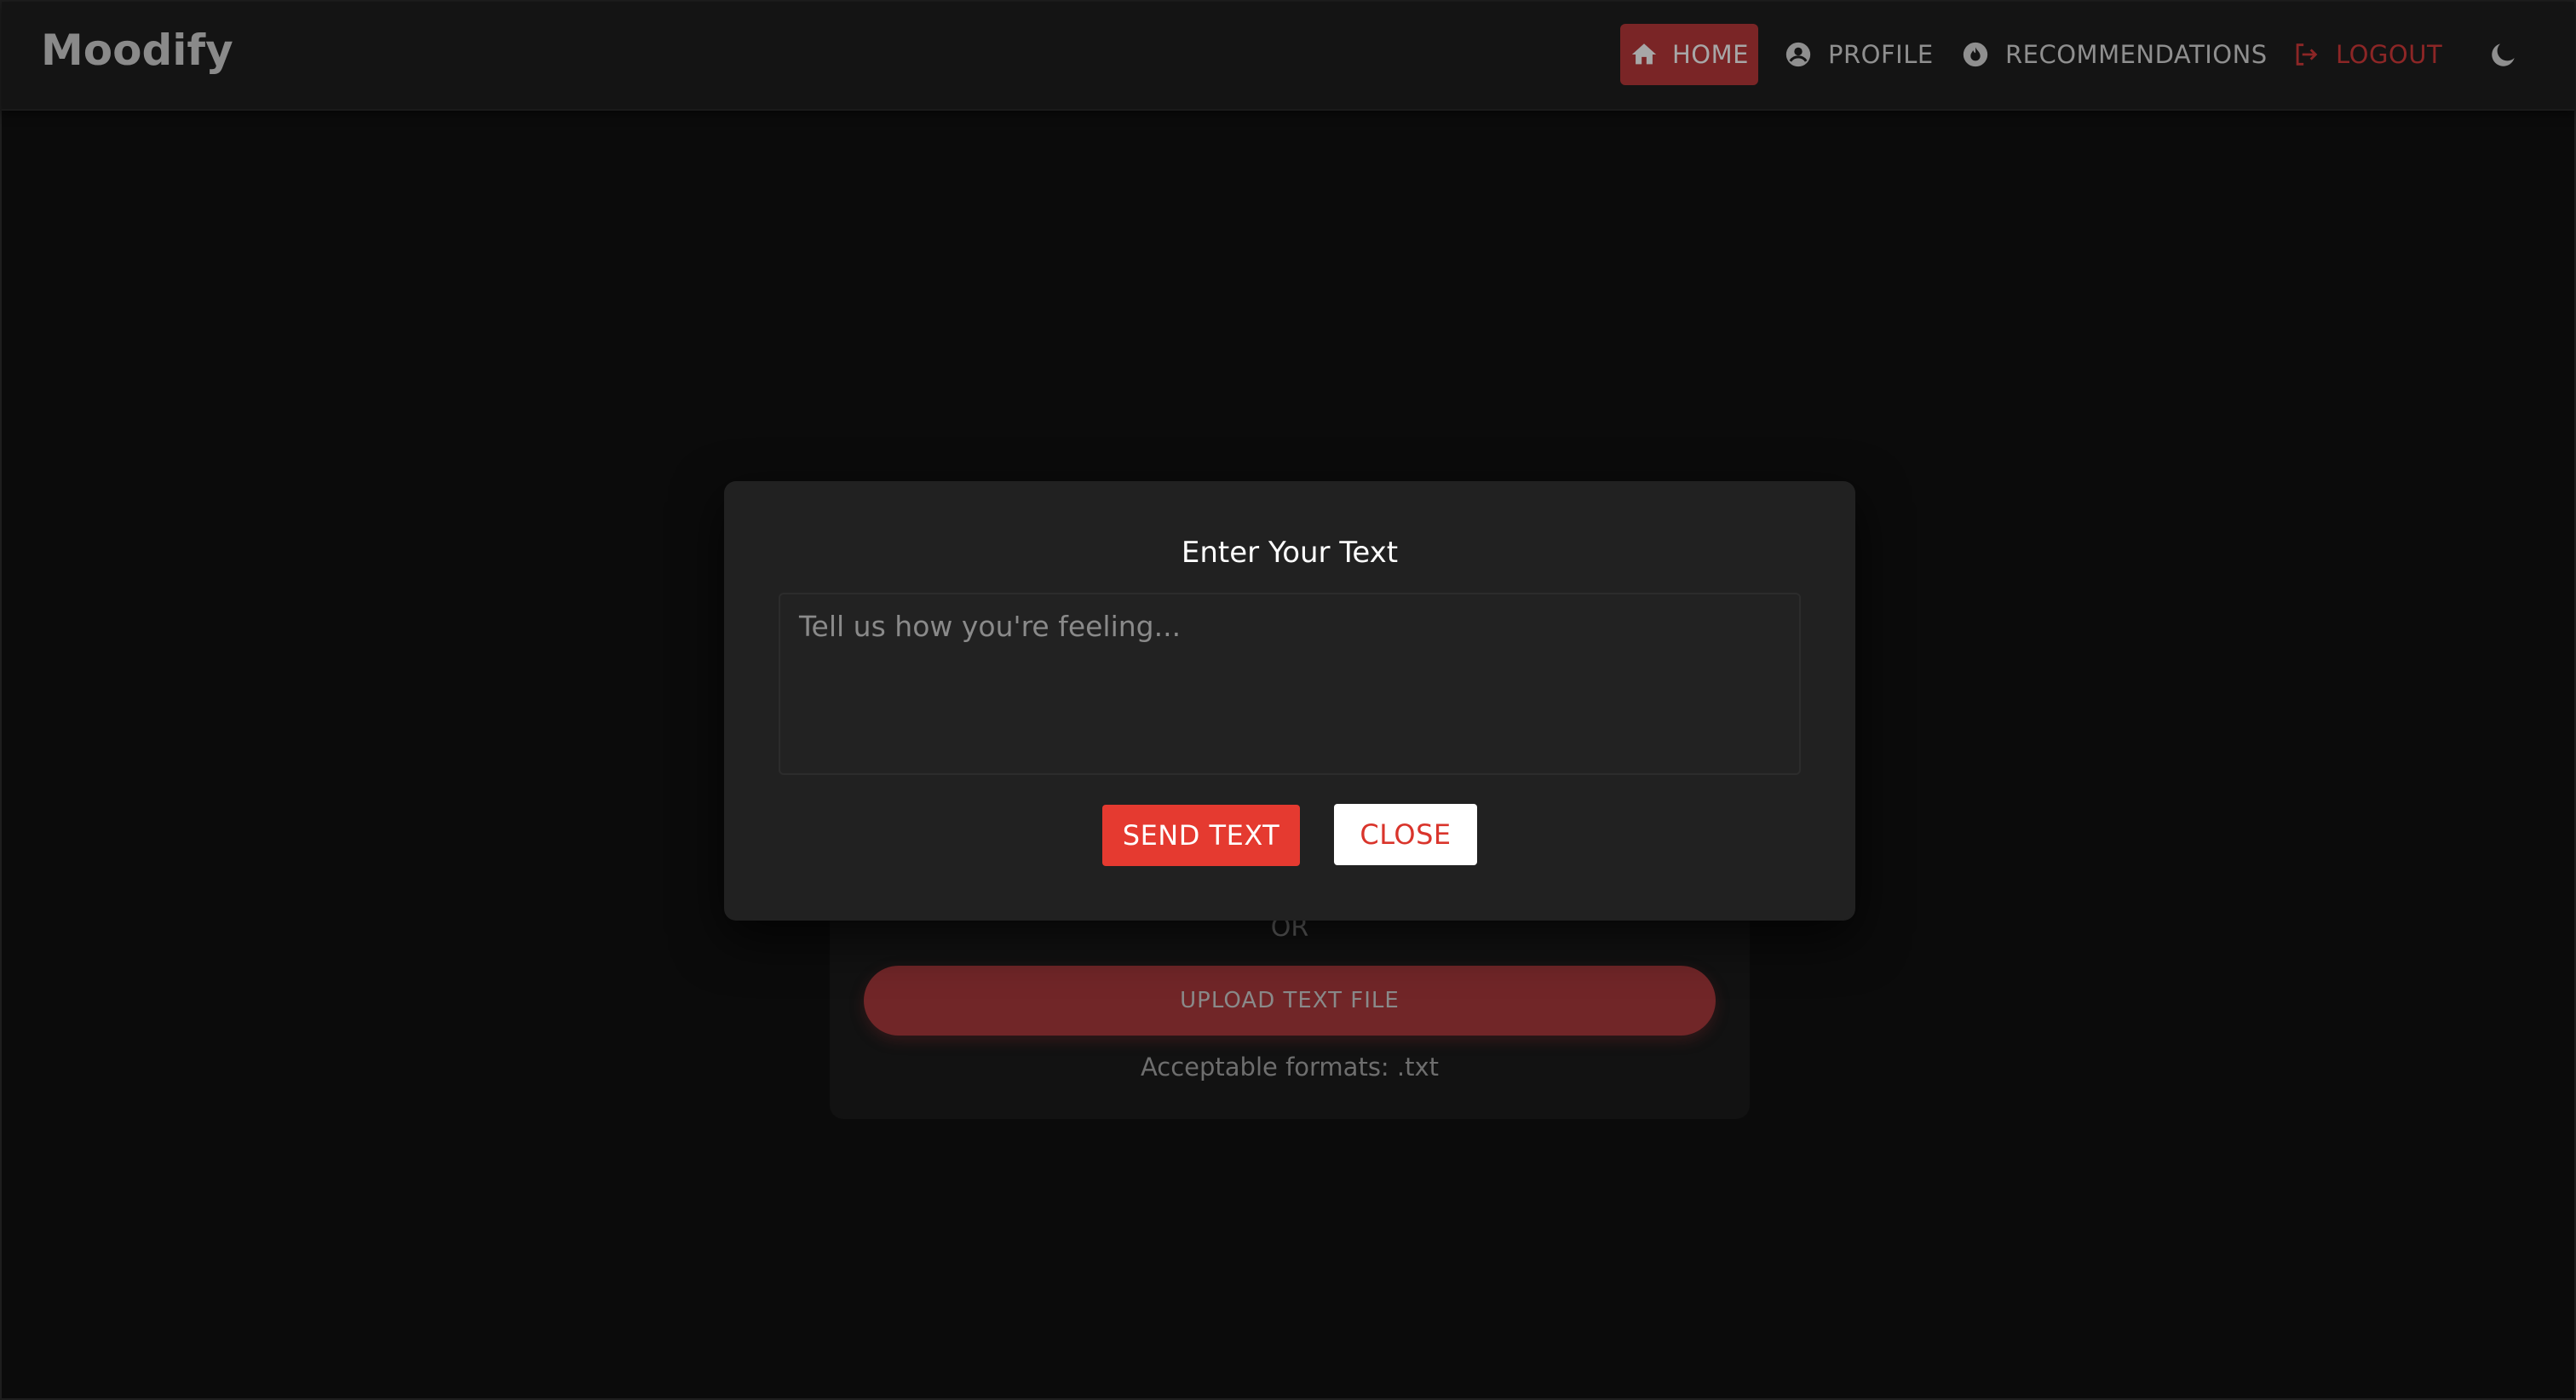  What do you see at coordinates (1290, 1067) in the screenshot?
I see `acceptable-formats-note: Acceptable formats: .txt` at bounding box center [1290, 1067].